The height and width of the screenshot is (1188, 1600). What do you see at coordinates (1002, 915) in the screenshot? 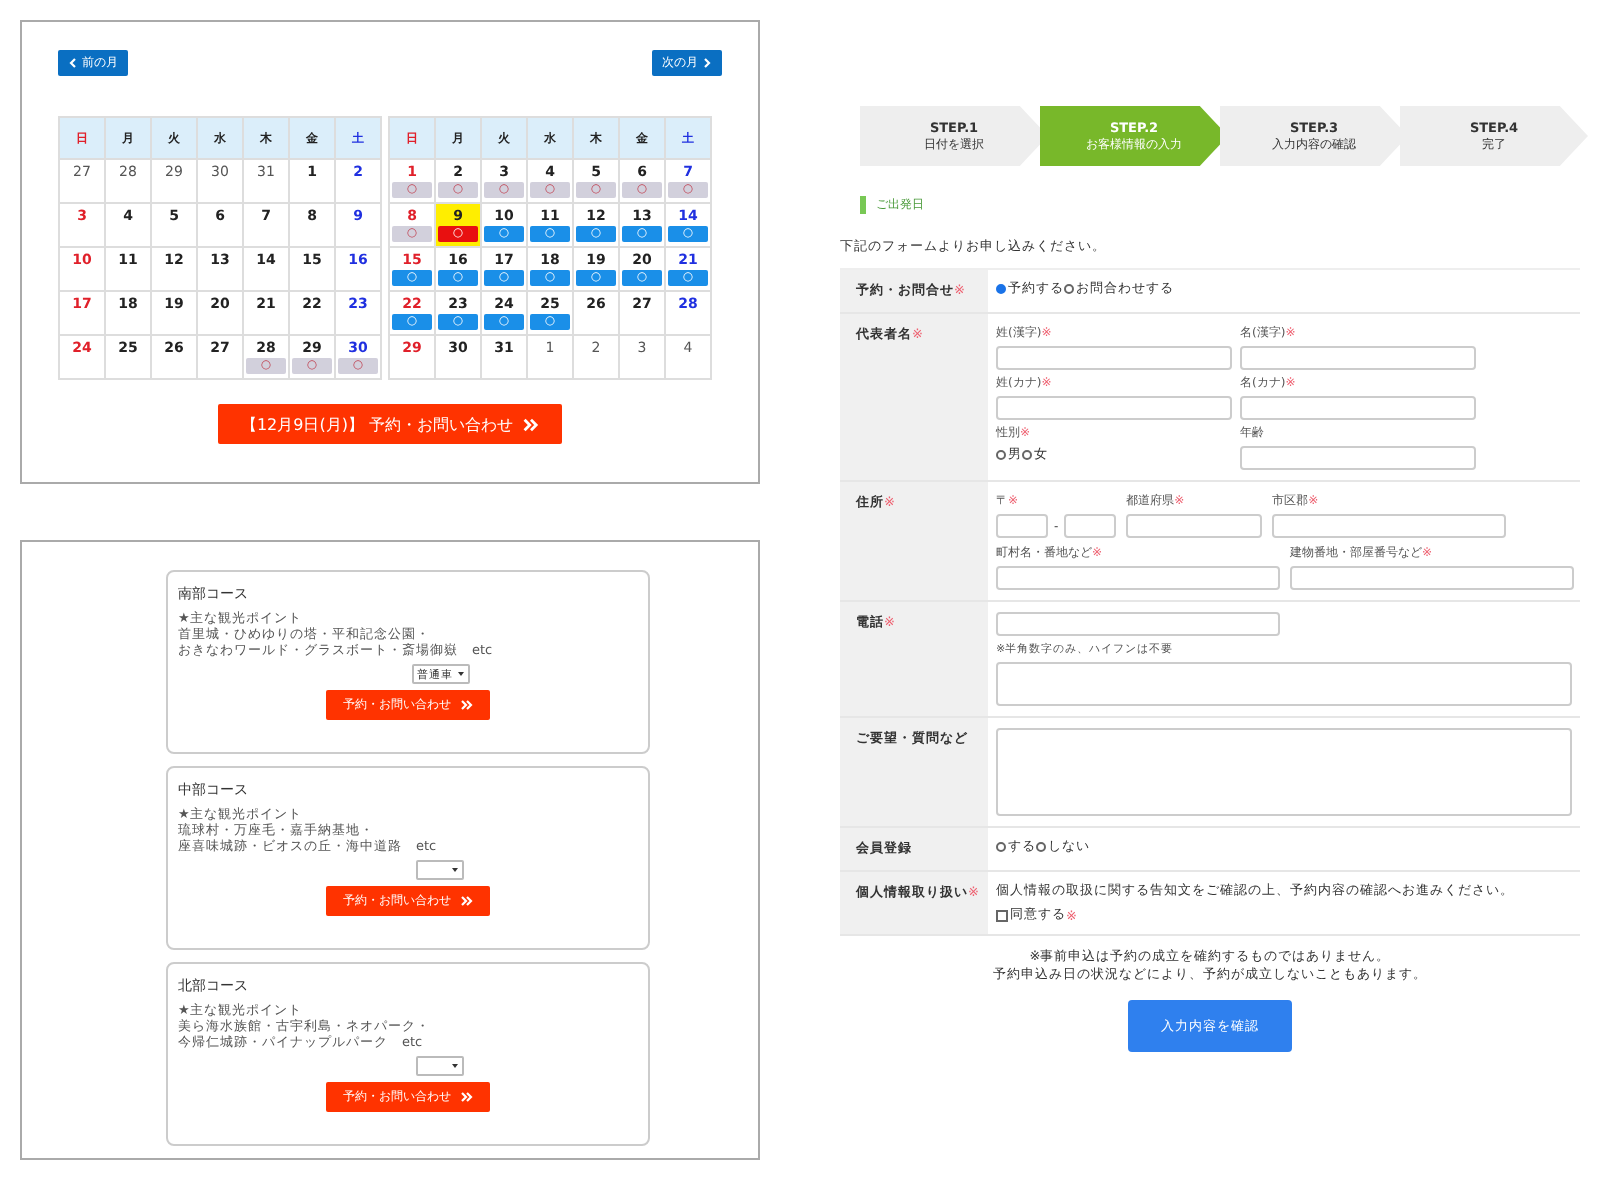
I see `checkbox` at bounding box center [1002, 915].